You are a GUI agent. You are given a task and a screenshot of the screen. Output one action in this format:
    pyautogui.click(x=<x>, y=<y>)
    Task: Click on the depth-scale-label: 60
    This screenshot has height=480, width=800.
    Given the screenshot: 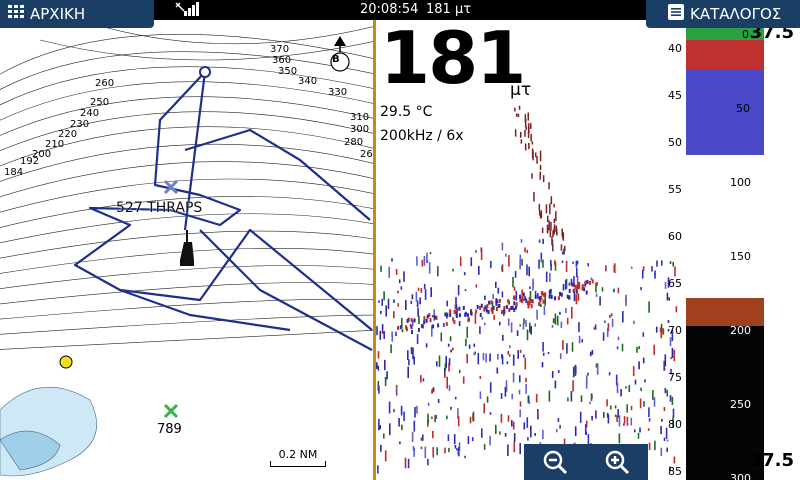 What is the action you would take?
    pyautogui.click(x=675, y=236)
    